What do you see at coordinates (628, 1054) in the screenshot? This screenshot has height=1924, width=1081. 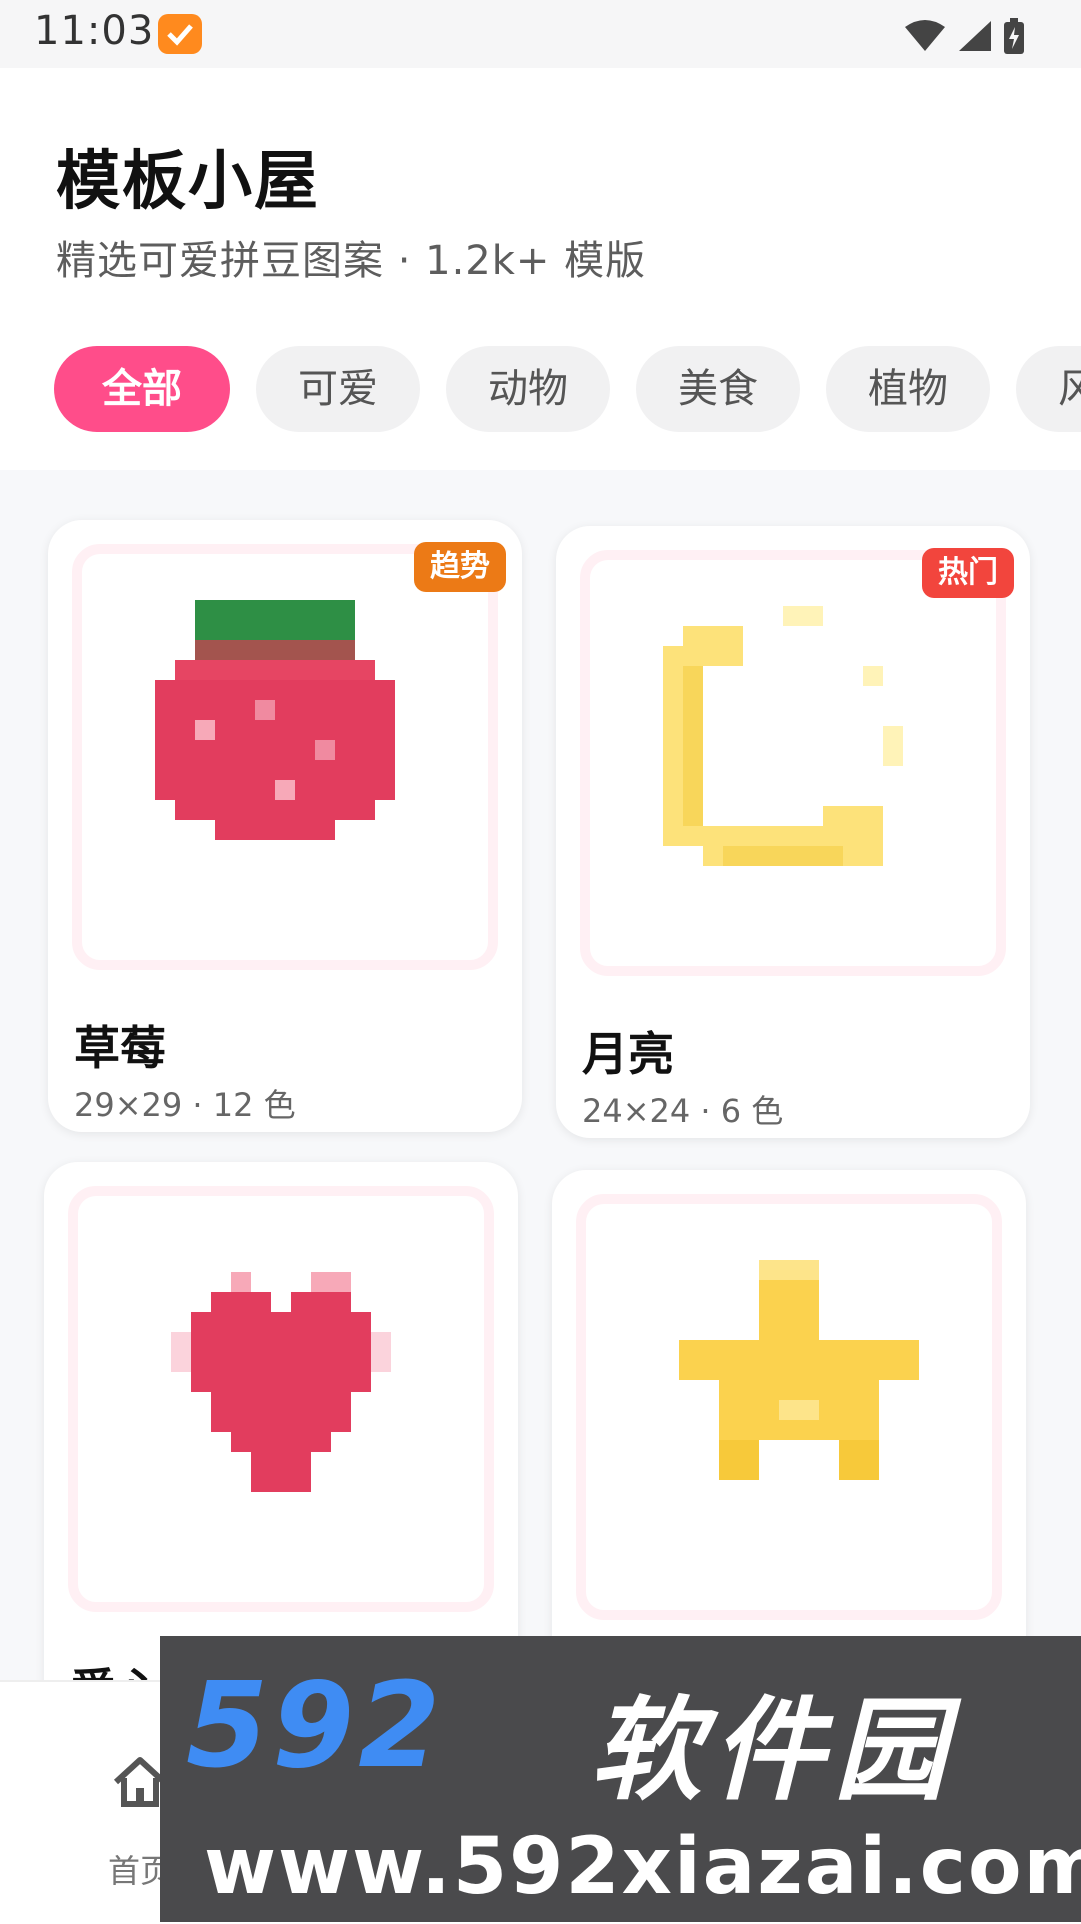 I see `template-name: 月亮` at bounding box center [628, 1054].